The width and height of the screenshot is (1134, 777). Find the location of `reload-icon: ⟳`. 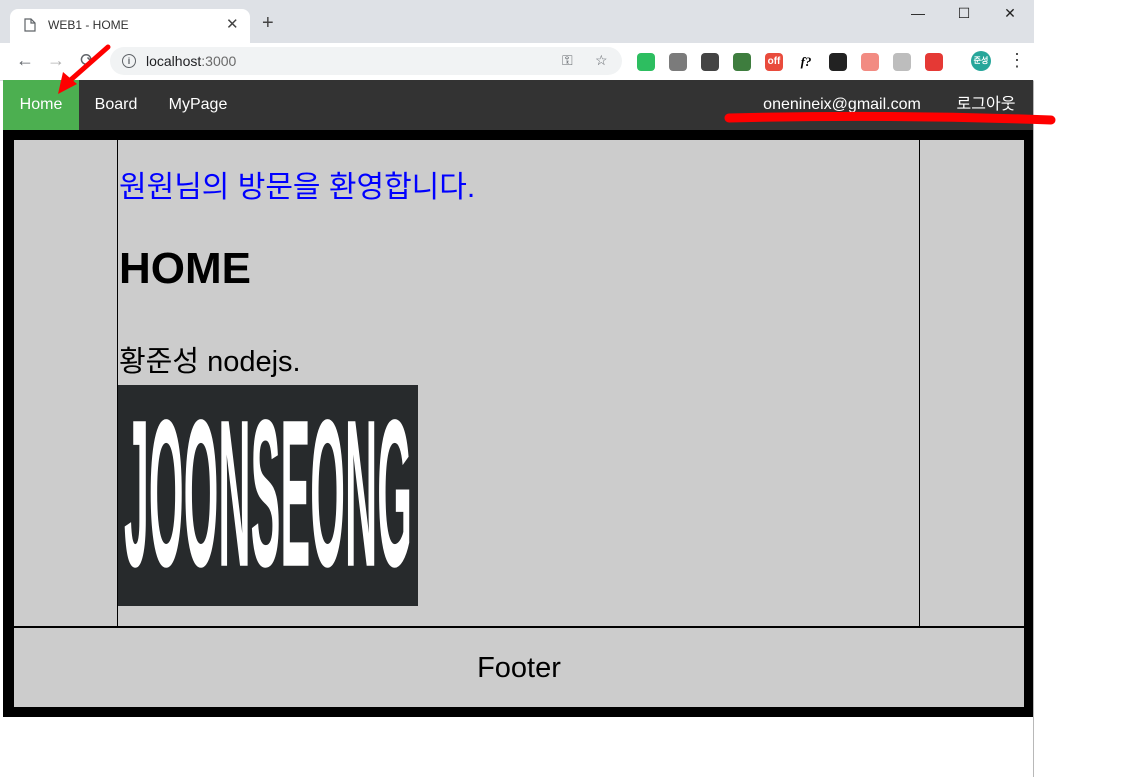

reload-icon: ⟳ is located at coordinates (87, 60).